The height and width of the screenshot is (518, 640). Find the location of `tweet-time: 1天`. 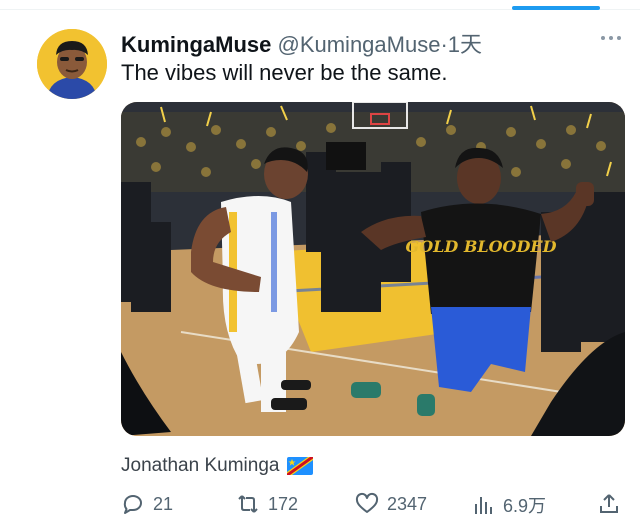

tweet-time: 1天 is located at coordinates (465, 44).